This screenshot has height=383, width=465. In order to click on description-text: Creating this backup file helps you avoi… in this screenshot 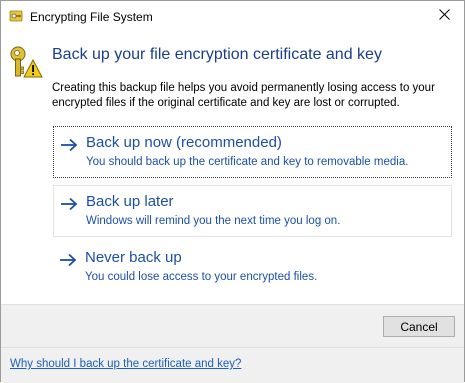, I will do `click(243, 95)`.